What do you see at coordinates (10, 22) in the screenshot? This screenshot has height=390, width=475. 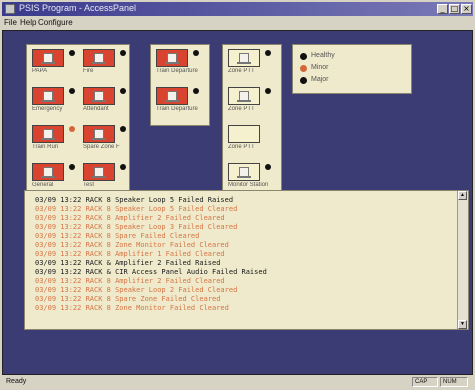 I see `menu-file: File` at bounding box center [10, 22].